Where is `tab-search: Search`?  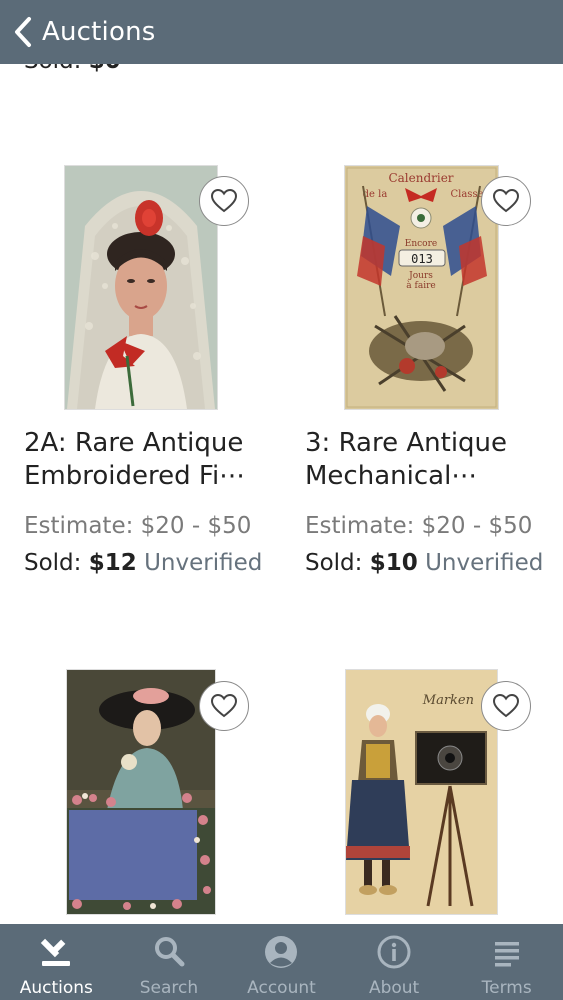
tab-search: Search is located at coordinates (169, 962).